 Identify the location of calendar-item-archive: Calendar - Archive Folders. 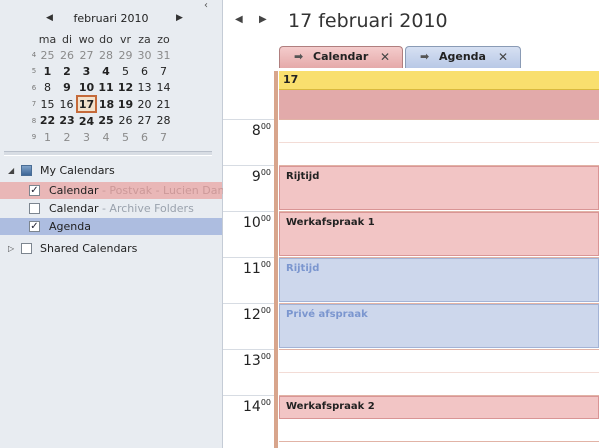
(111, 208).